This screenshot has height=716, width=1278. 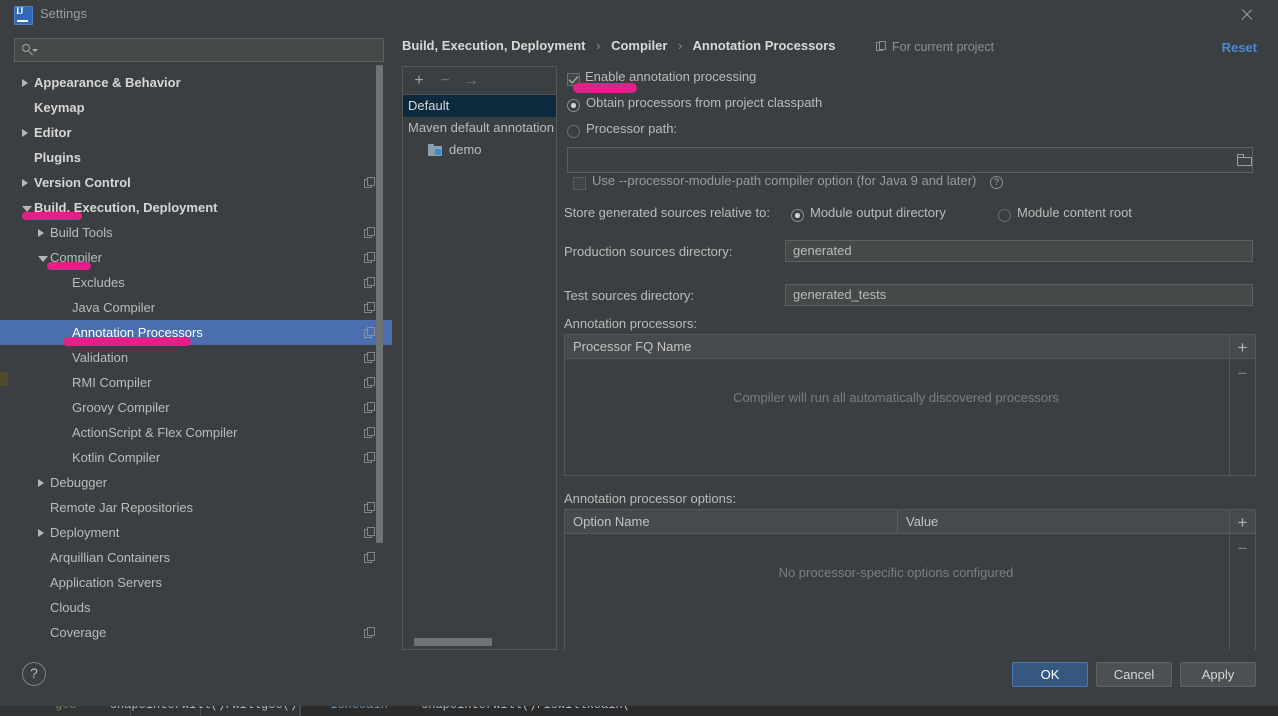 What do you see at coordinates (881, 46) in the screenshot?
I see `project-scope-icon` at bounding box center [881, 46].